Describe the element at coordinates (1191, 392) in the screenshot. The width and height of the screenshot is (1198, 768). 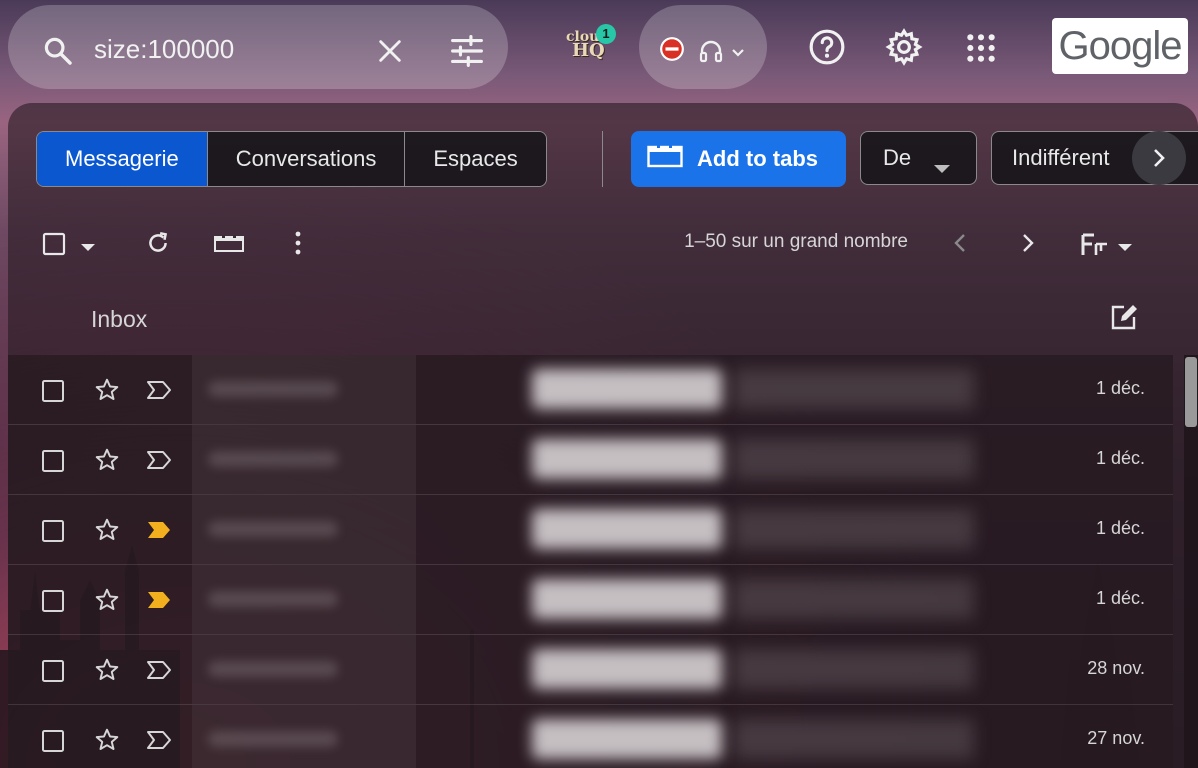
I see `scrollbar-thumb` at that location.